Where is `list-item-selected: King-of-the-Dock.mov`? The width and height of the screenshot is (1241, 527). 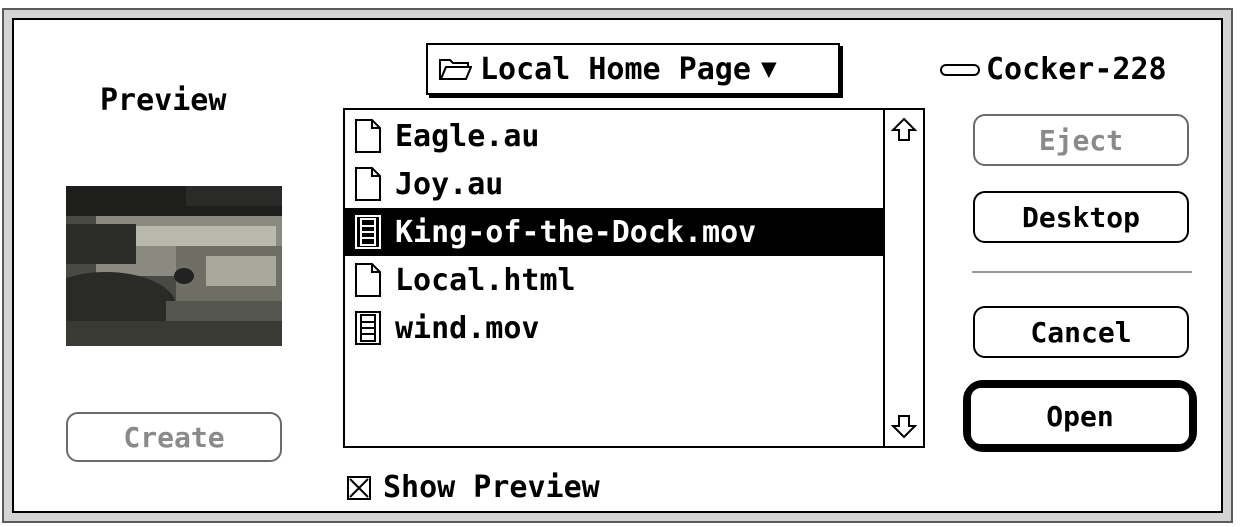 list-item-selected: King-of-the-Dock.mov is located at coordinates (615, 232).